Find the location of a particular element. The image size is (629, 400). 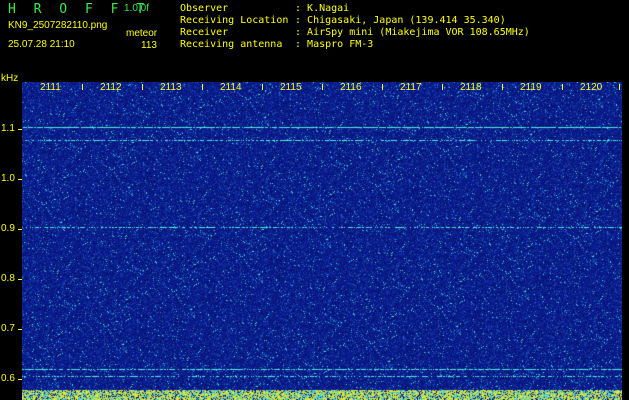

y-tick-label: 0.9 is located at coordinates (8, 228).